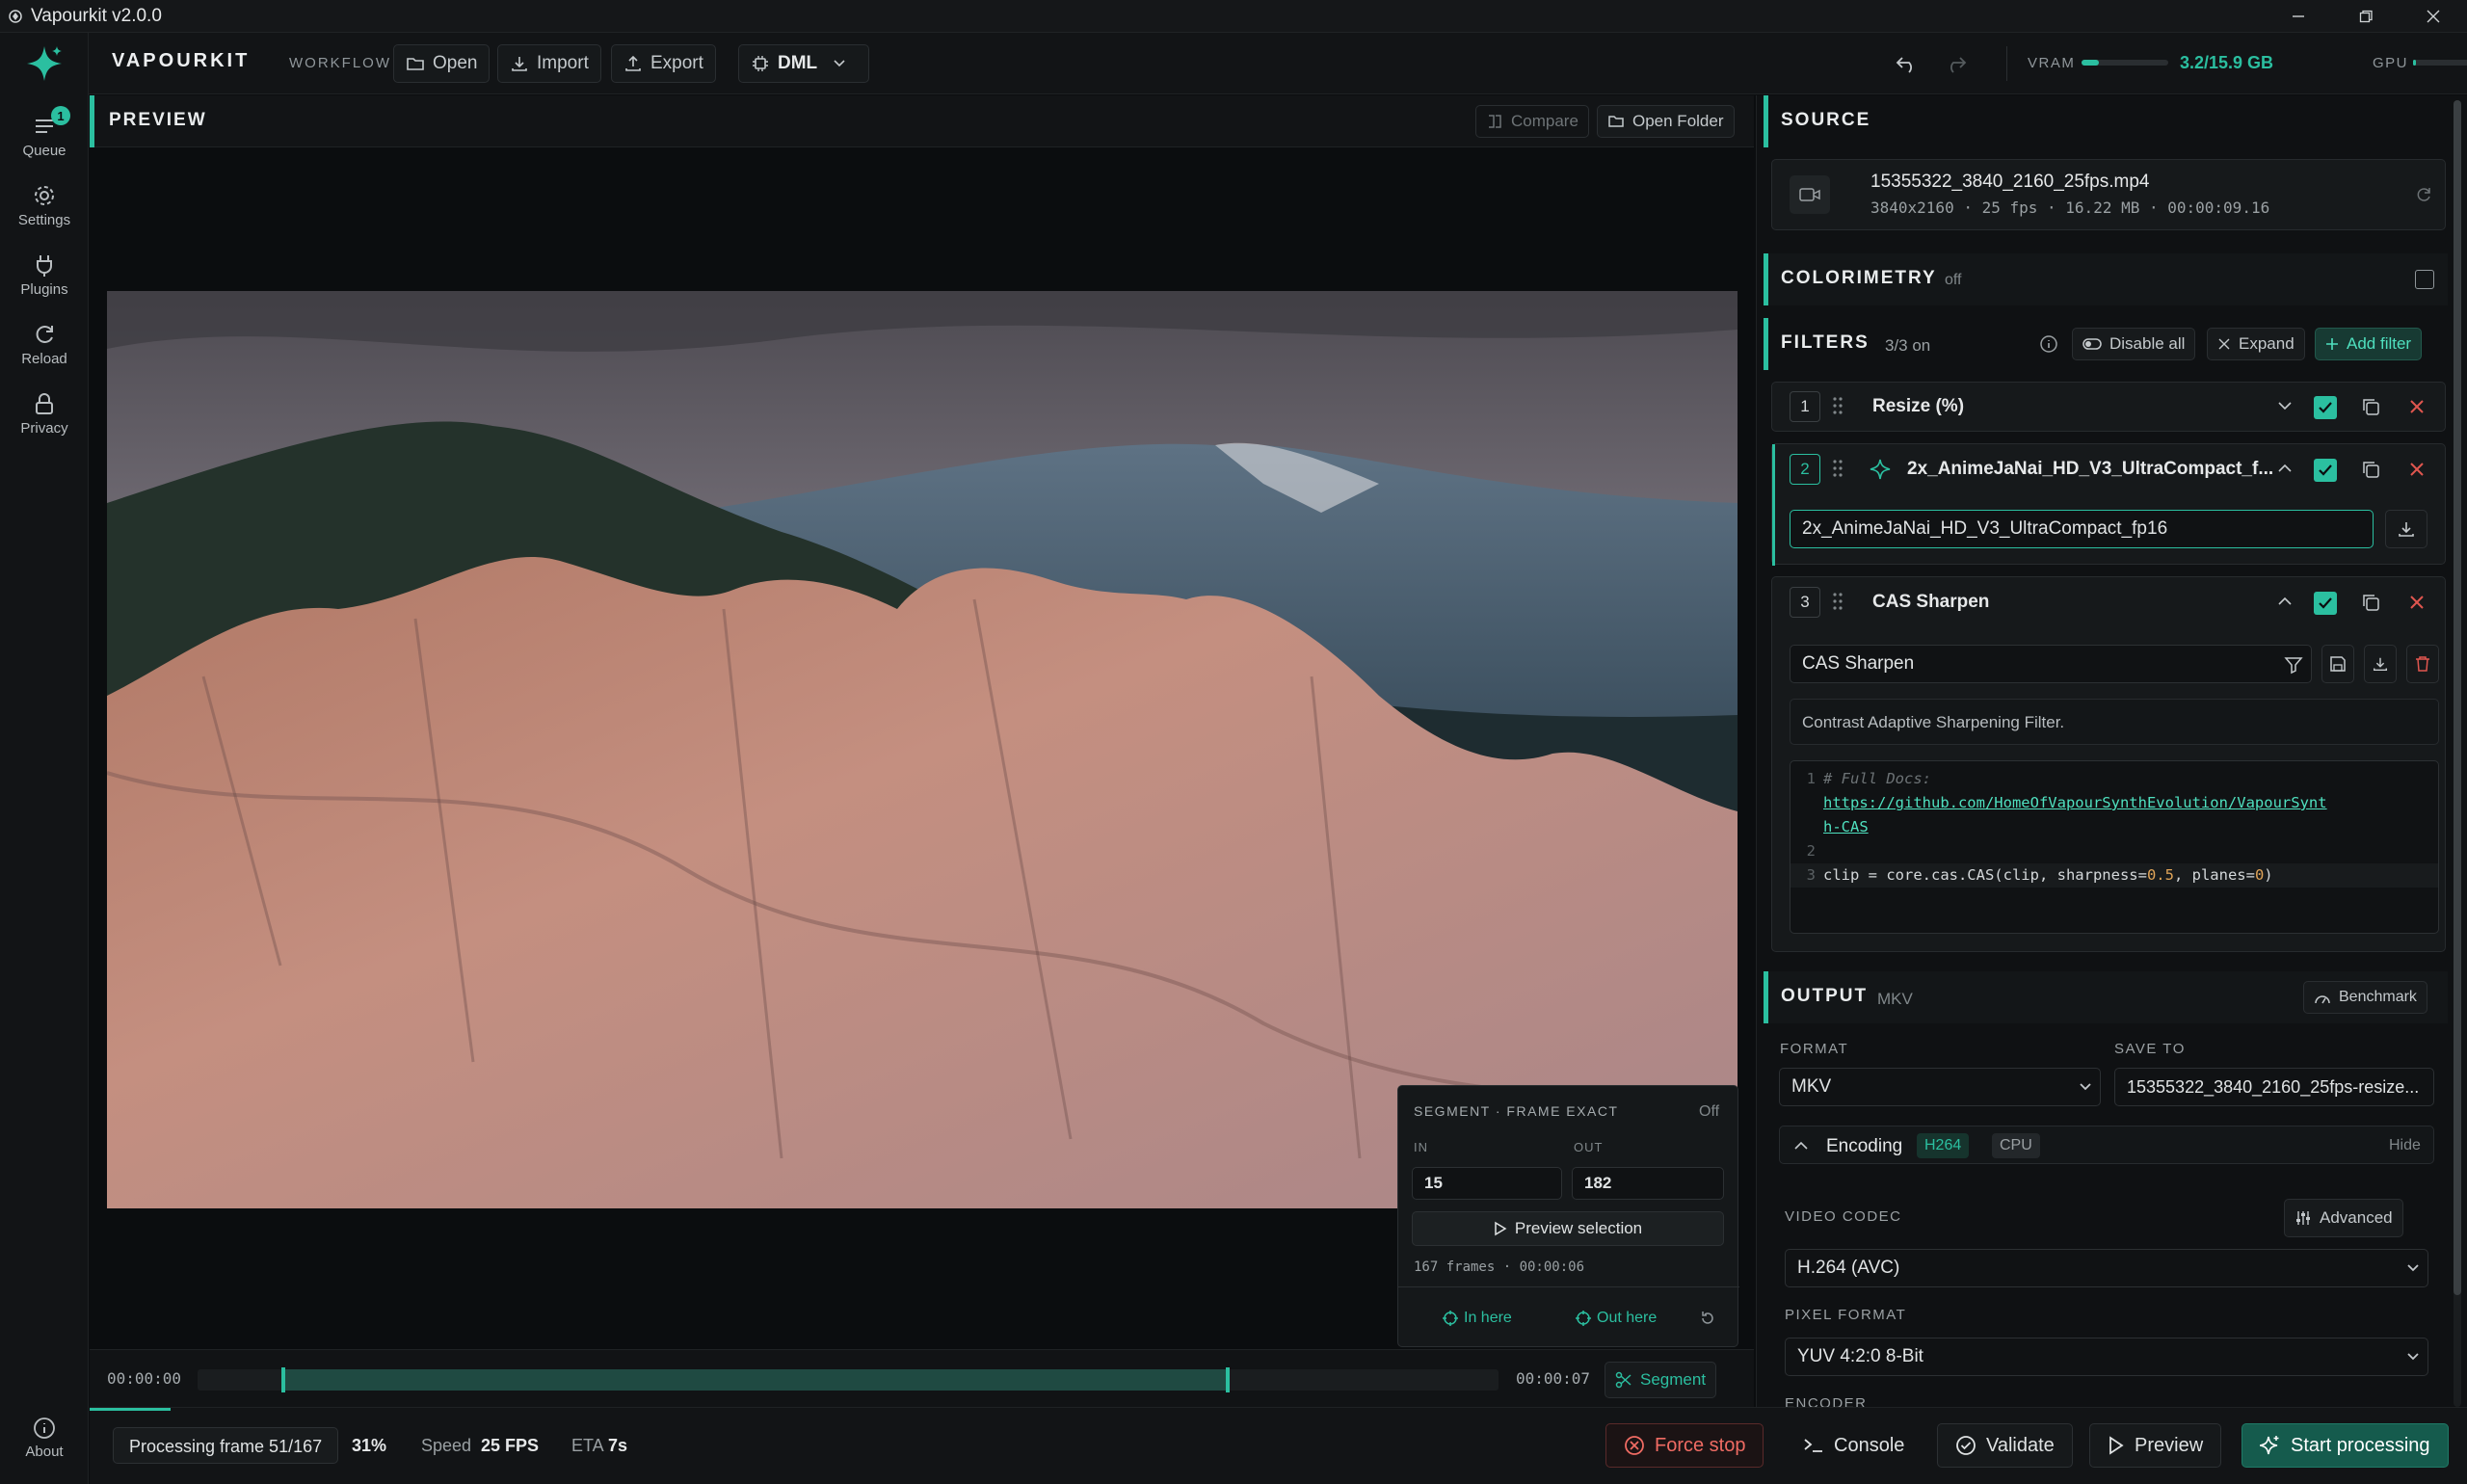 The image size is (2467, 1484). What do you see at coordinates (1228, 1379) in the screenshot?
I see `segment-out-handle` at bounding box center [1228, 1379].